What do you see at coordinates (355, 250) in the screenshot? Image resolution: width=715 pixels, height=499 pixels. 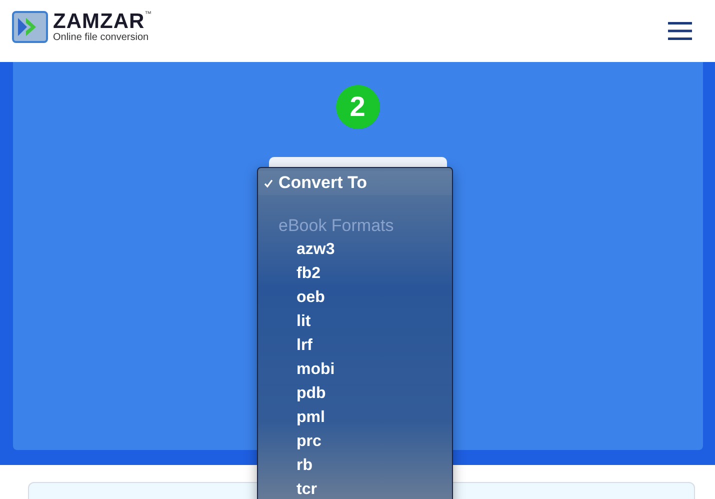 I see `dropdown-option: azw3` at bounding box center [355, 250].